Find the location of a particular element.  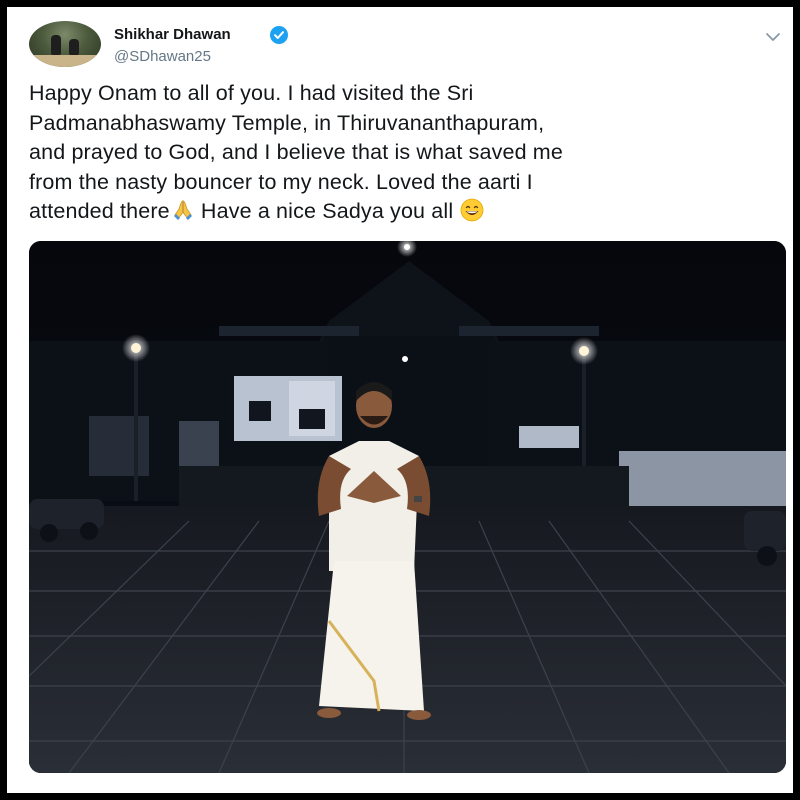

user-name: Shikhar Dhawan is located at coordinates (172, 34).